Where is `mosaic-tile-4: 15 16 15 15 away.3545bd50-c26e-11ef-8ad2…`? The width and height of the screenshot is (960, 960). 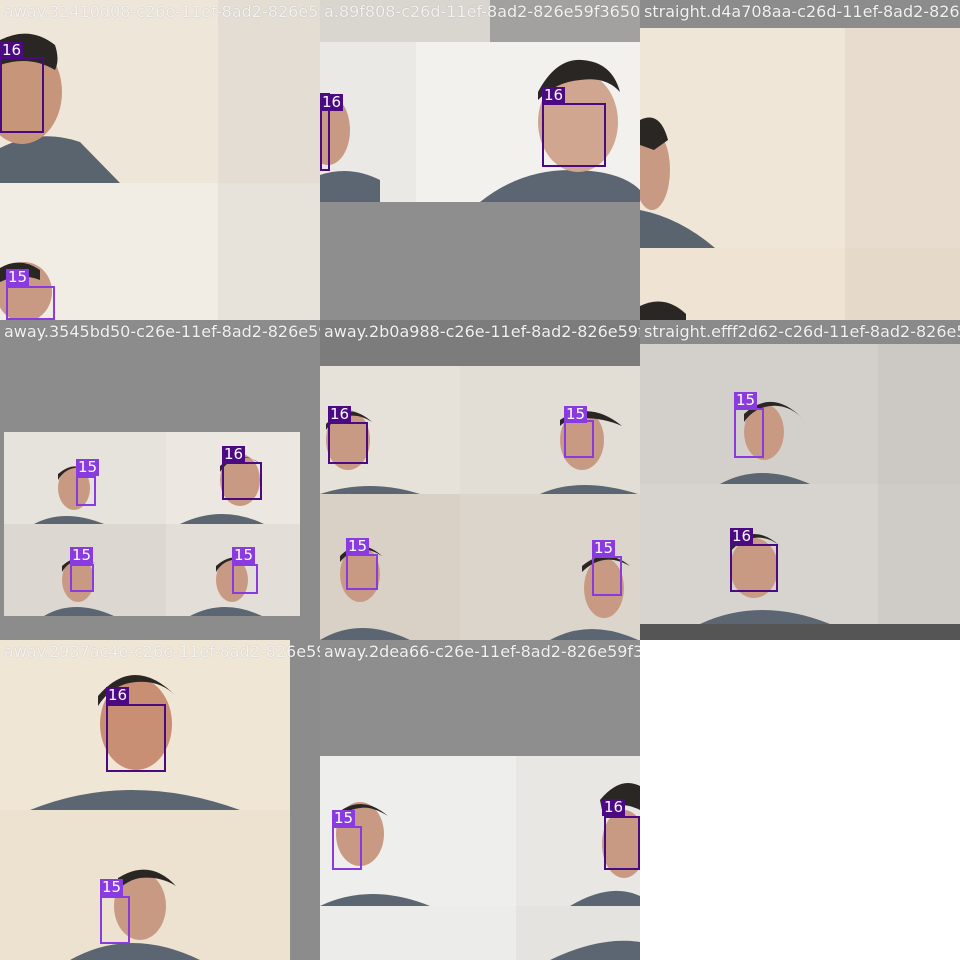
mosaic-tile-4: 15 16 15 15 away.3545bd50-c26e-11ef-8ad2… is located at coordinates (160, 480).